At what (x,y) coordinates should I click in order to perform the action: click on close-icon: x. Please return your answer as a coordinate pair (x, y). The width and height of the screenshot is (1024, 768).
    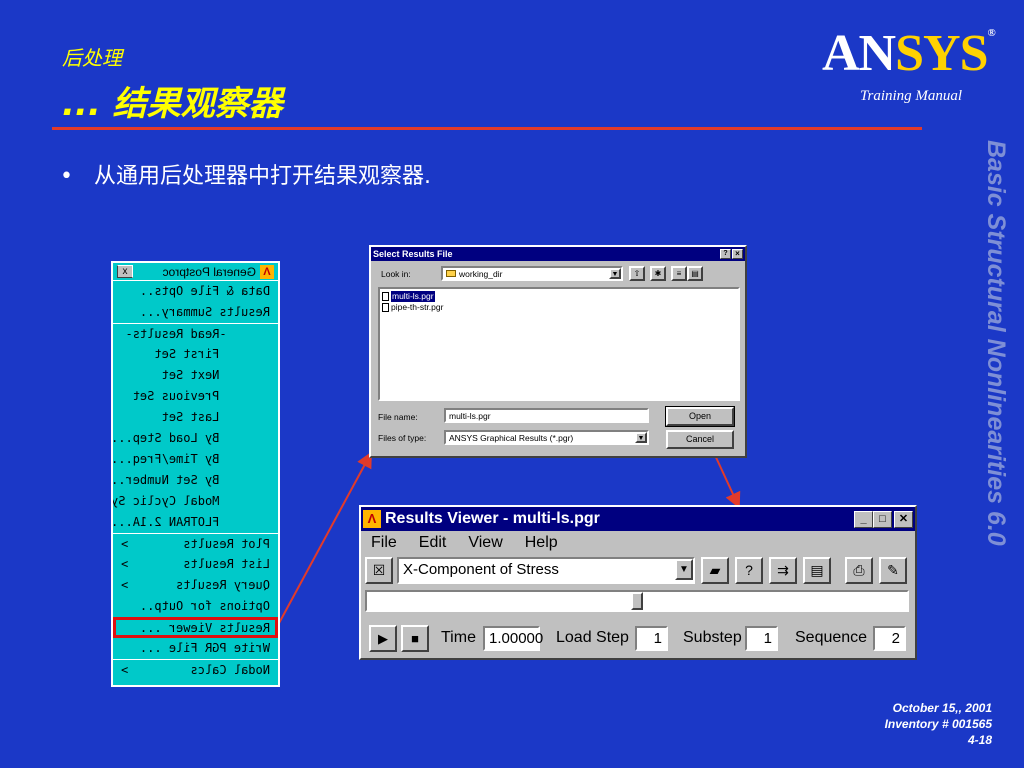
    Looking at the image, I should click on (125, 271).